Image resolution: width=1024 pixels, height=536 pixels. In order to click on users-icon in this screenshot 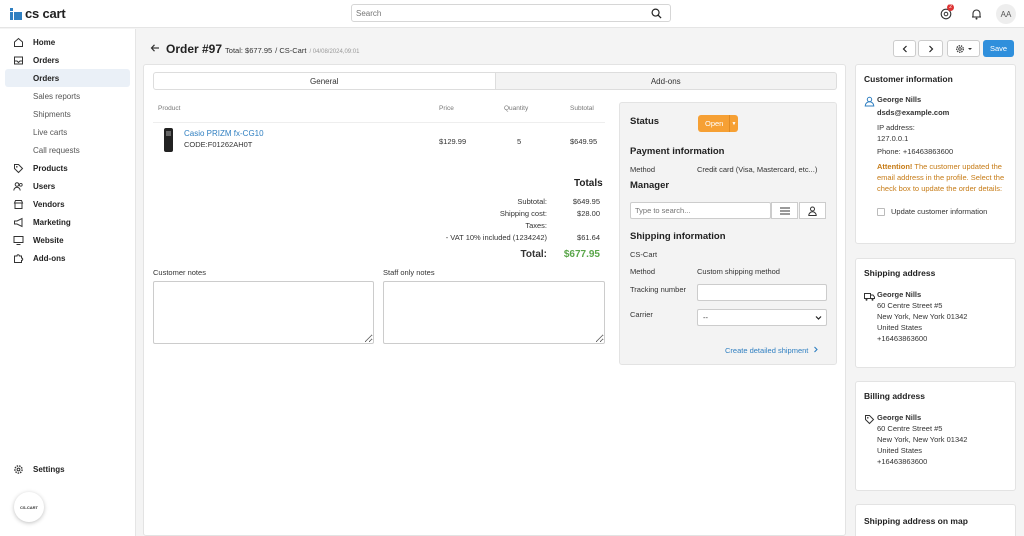, I will do `click(18, 186)`.